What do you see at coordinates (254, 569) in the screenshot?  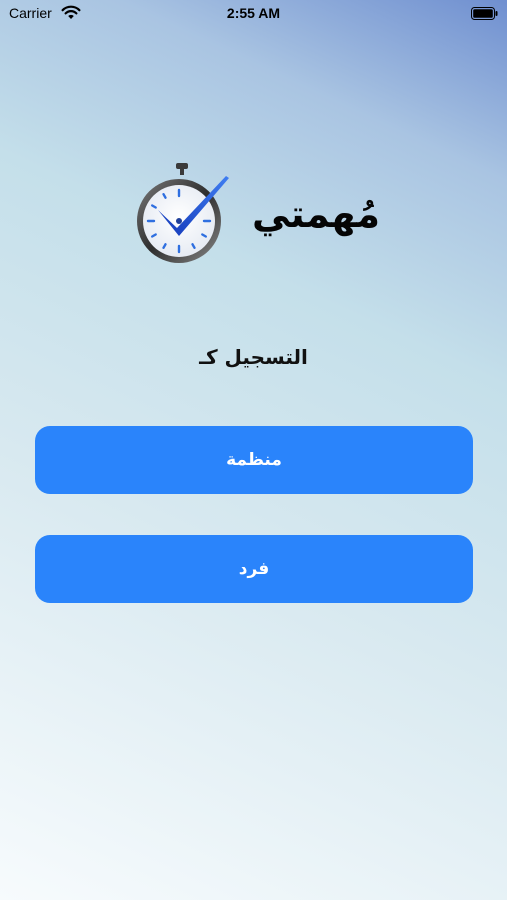 I see `register-individual-button: فرد` at bounding box center [254, 569].